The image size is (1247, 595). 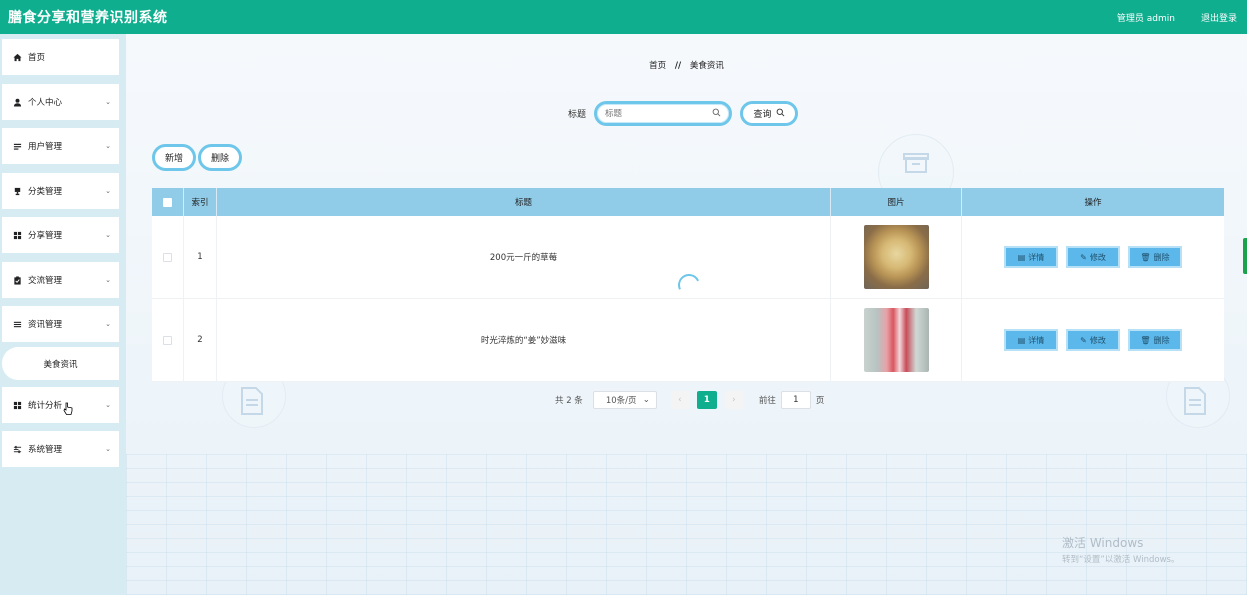 I want to click on query-button: 查询, so click(x=769, y=113).